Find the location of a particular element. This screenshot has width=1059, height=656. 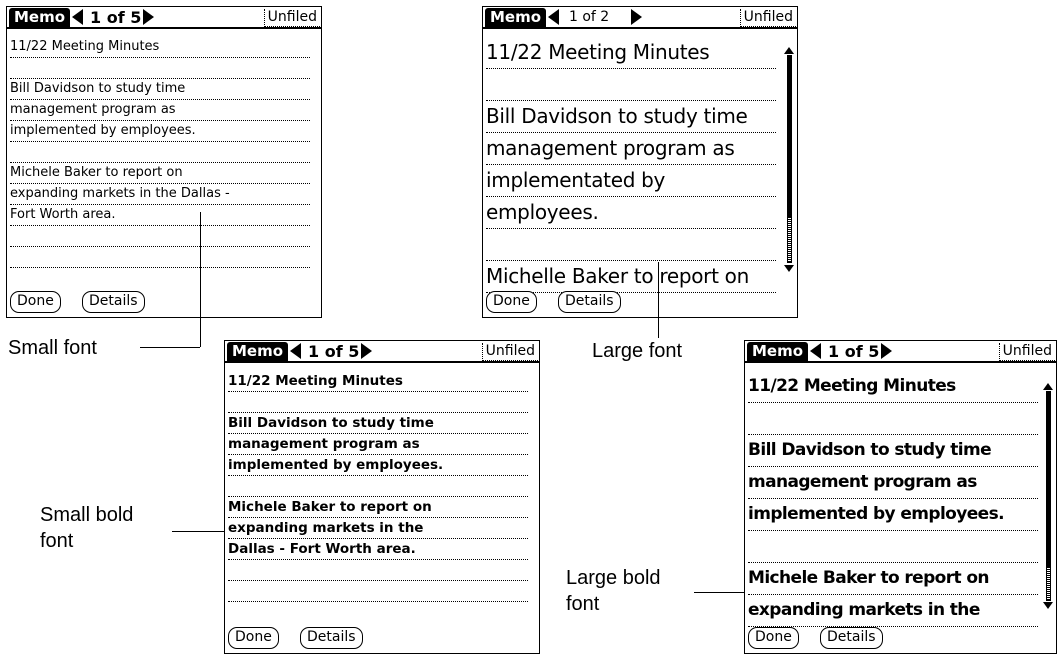

leader-line-large-bold-font is located at coordinates (719, 592).